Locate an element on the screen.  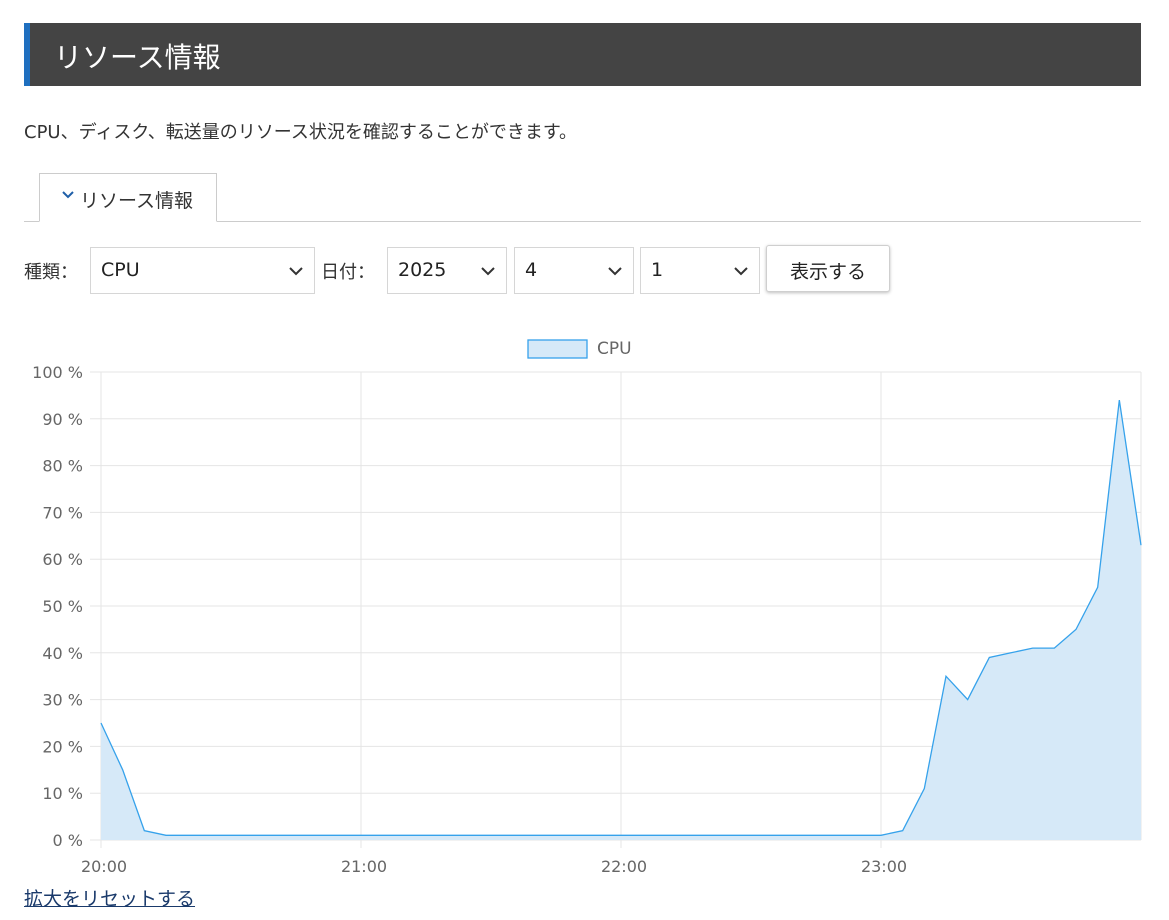
year-select: 2025 is located at coordinates (447, 270).